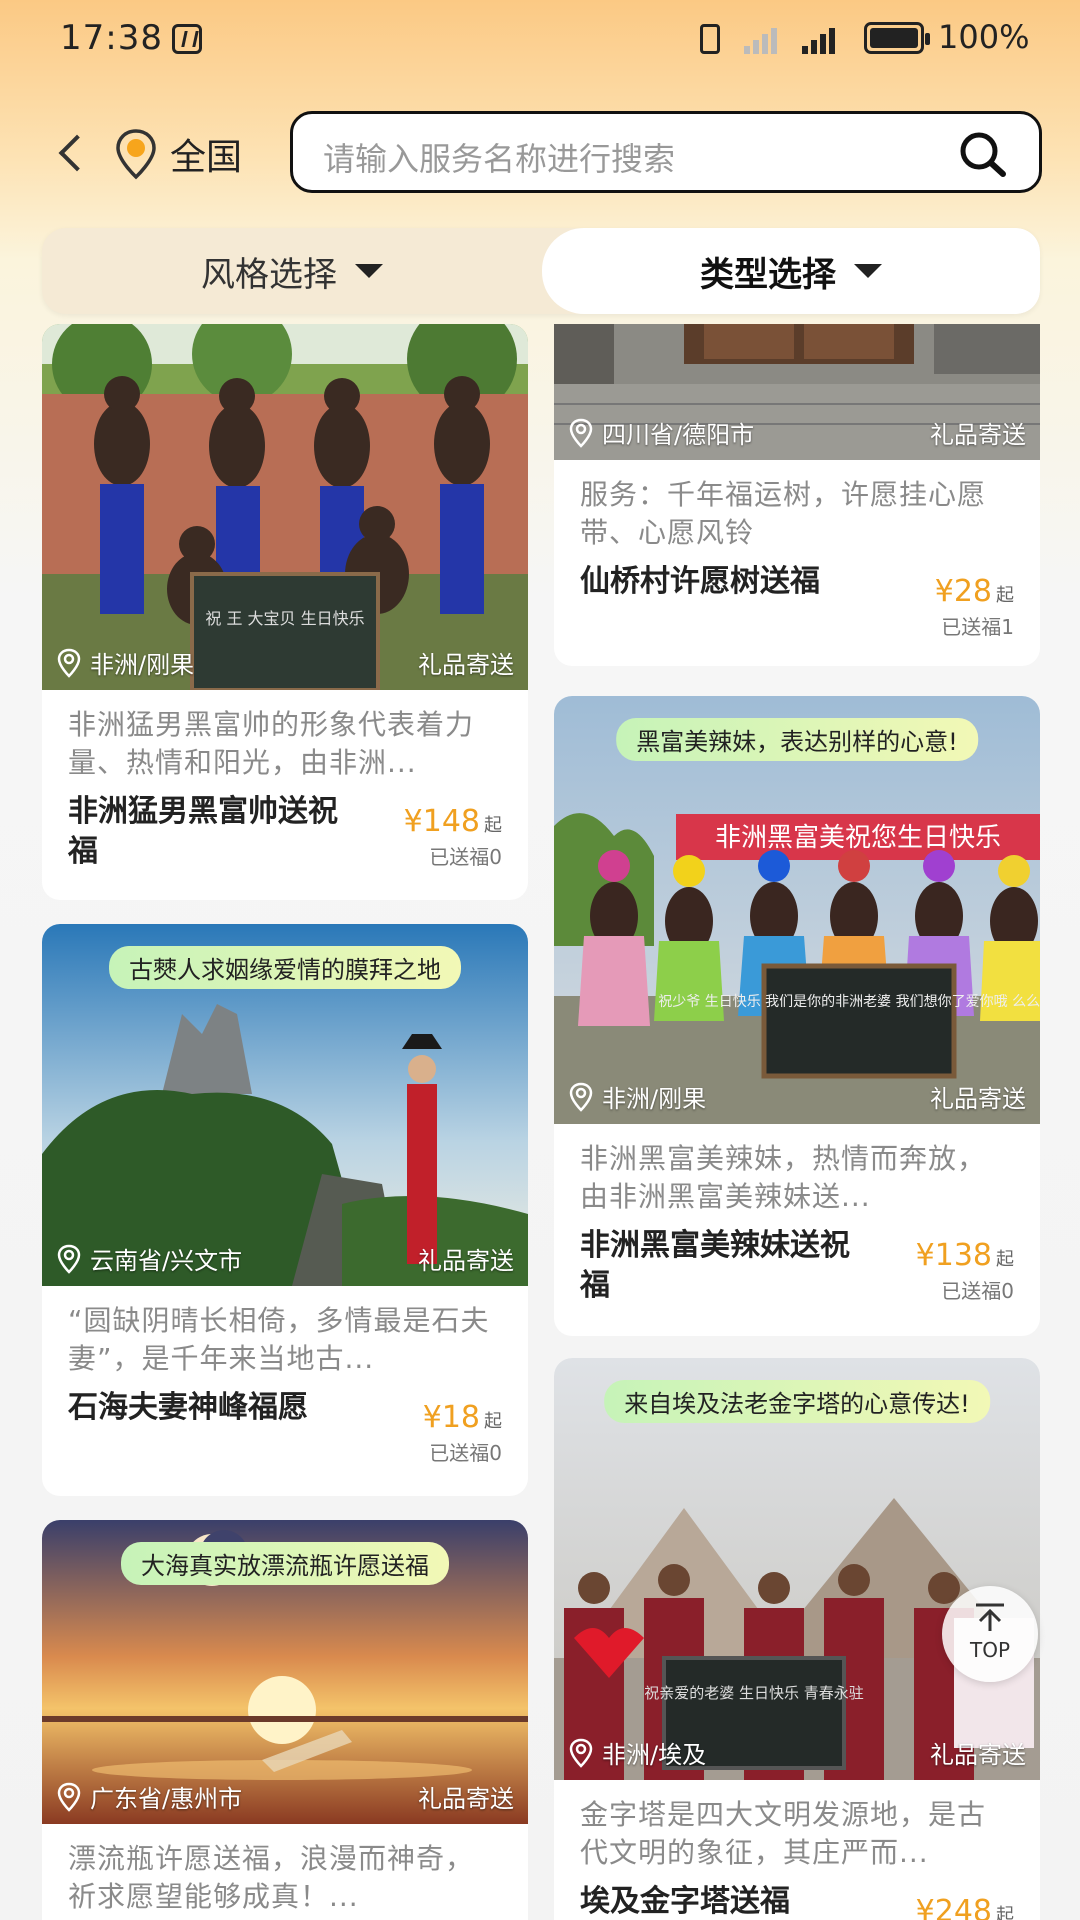  What do you see at coordinates (285, 507) in the screenshot?
I see `card-image: 祝 王 大宝贝 生日快乐 非洲/刚果 礼品寄送` at bounding box center [285, 507].